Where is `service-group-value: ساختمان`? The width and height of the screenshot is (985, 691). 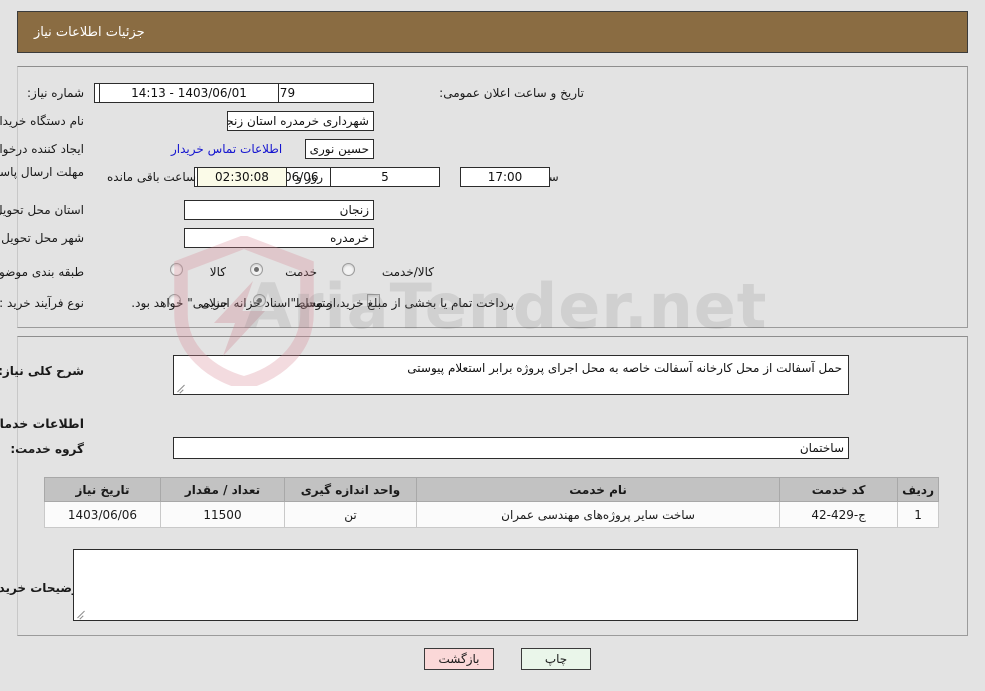 service-group-value: ساختمان is located at coordinates (512, 448).